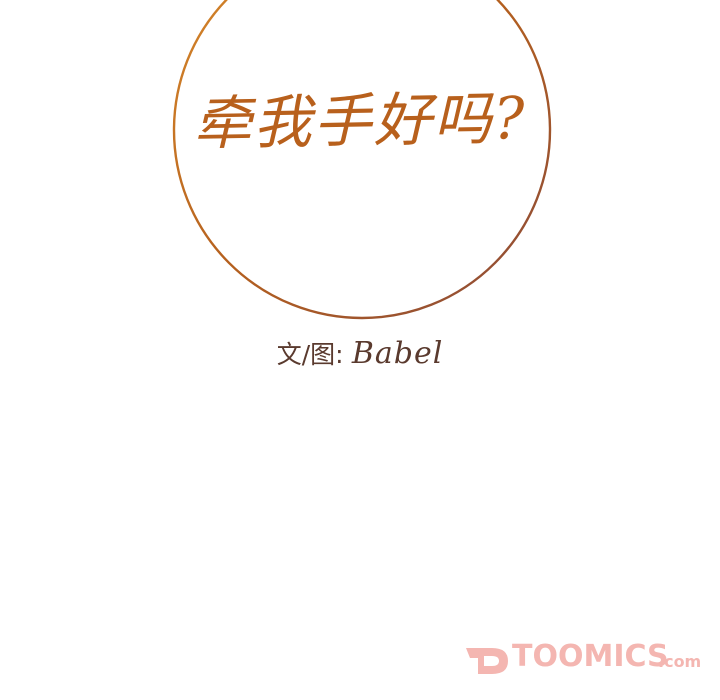 Image resolution: width=720 pixels, height=700 pixels. Describe the element at coordinates (590, 656) in the screenshot. I see `logo-wordmark: TOOMICS` at that location.